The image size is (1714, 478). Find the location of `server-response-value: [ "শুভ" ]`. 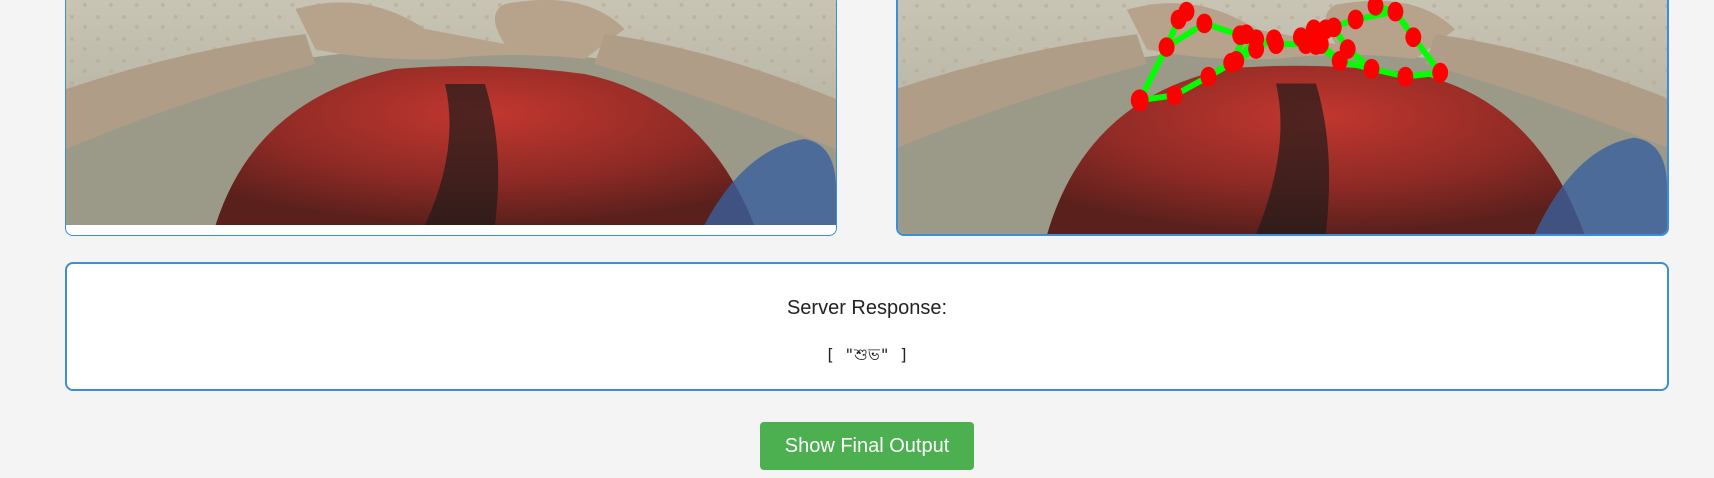

server-response-value: [ "শুভ" ] is located at coordinates (867, 354).